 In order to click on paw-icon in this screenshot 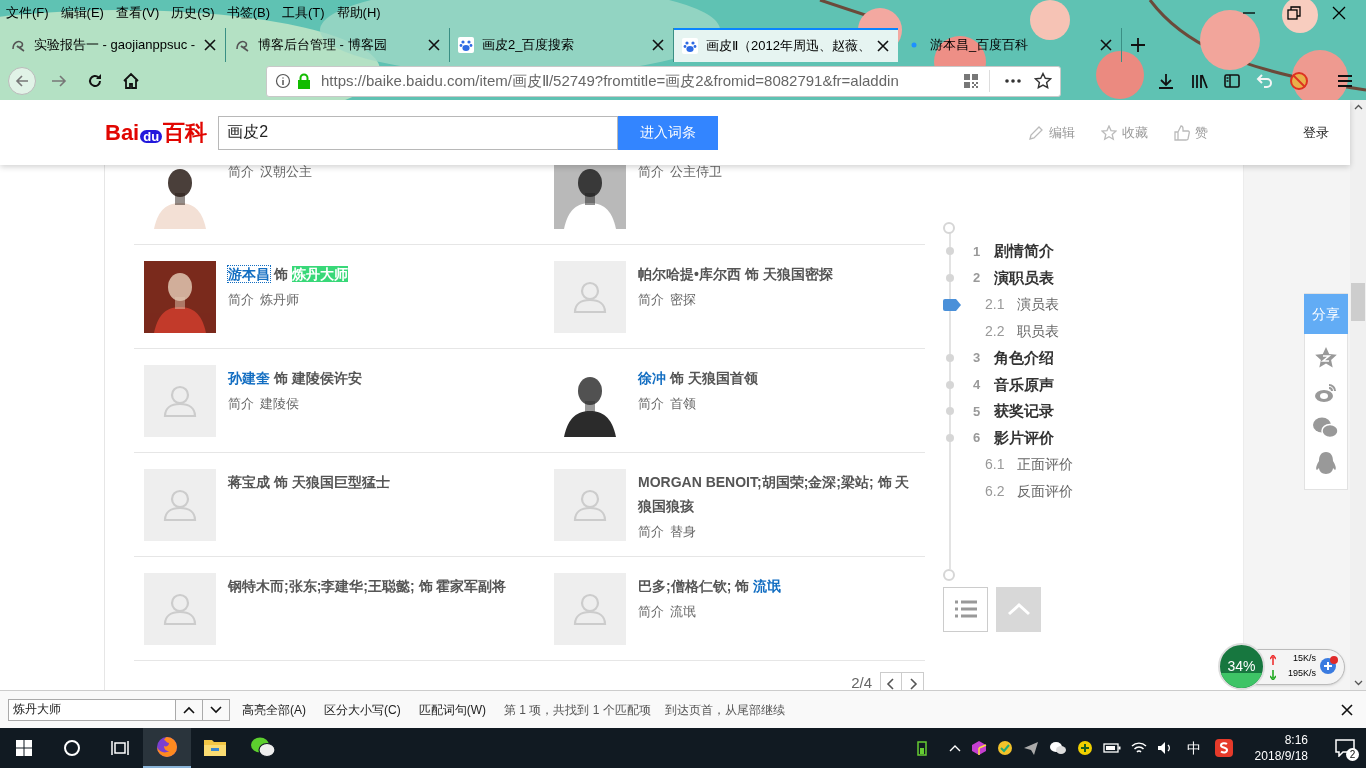, I will do `click(690, 46)`.